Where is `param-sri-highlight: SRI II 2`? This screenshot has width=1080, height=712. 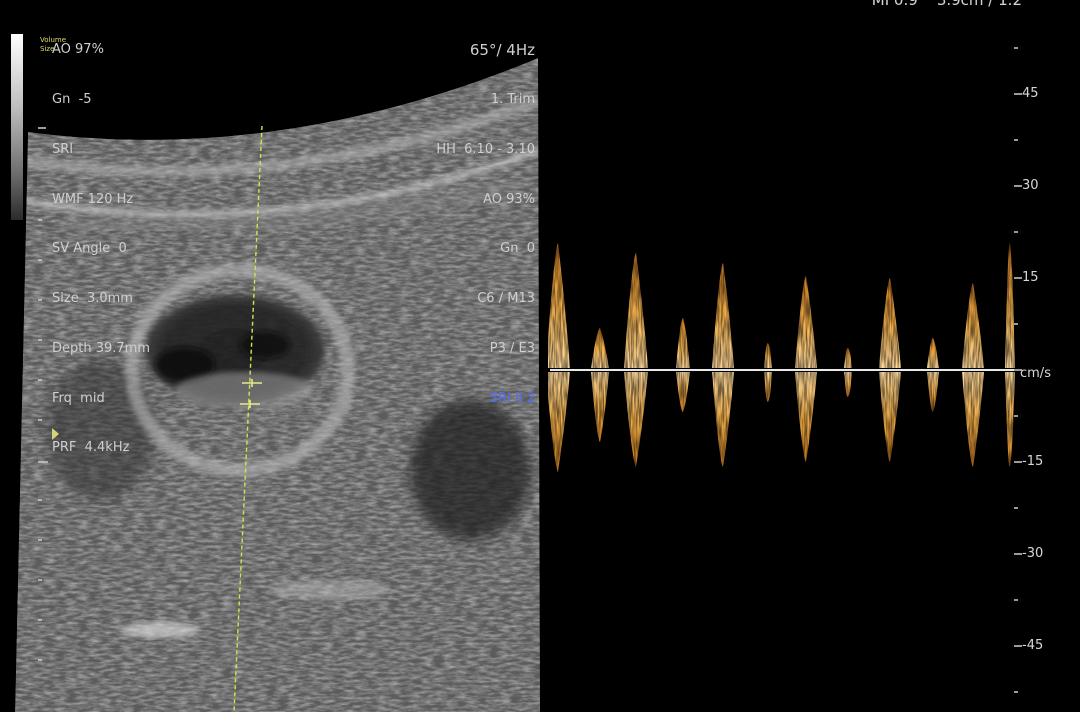 param-sri-highlight: SRI II 2 is located at coordinates (512, 398).